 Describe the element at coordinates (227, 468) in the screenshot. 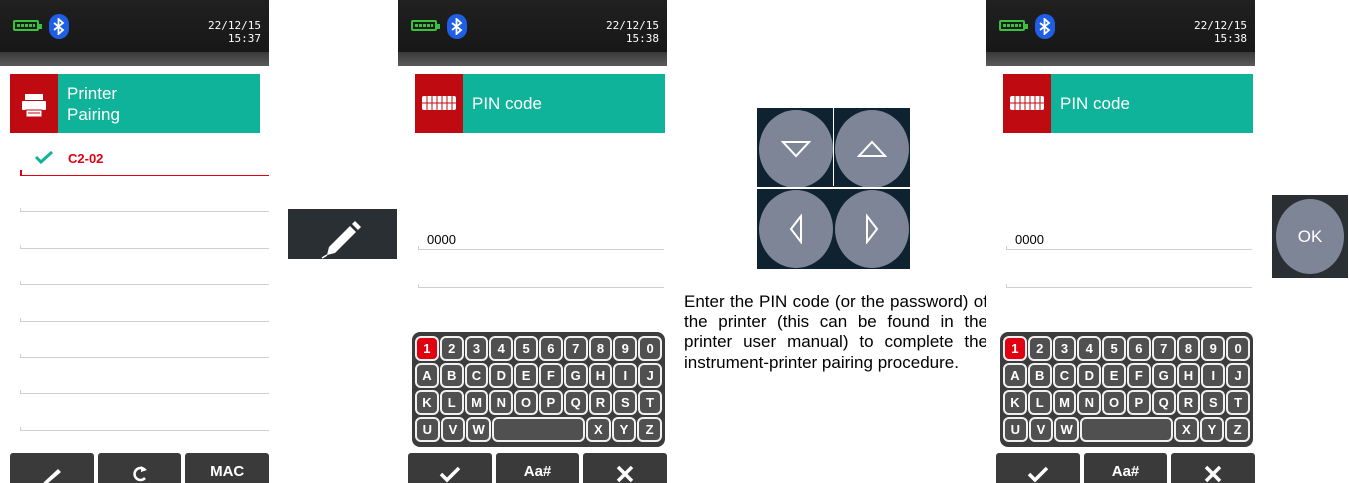

I see `mac-button: MAC` at that location.